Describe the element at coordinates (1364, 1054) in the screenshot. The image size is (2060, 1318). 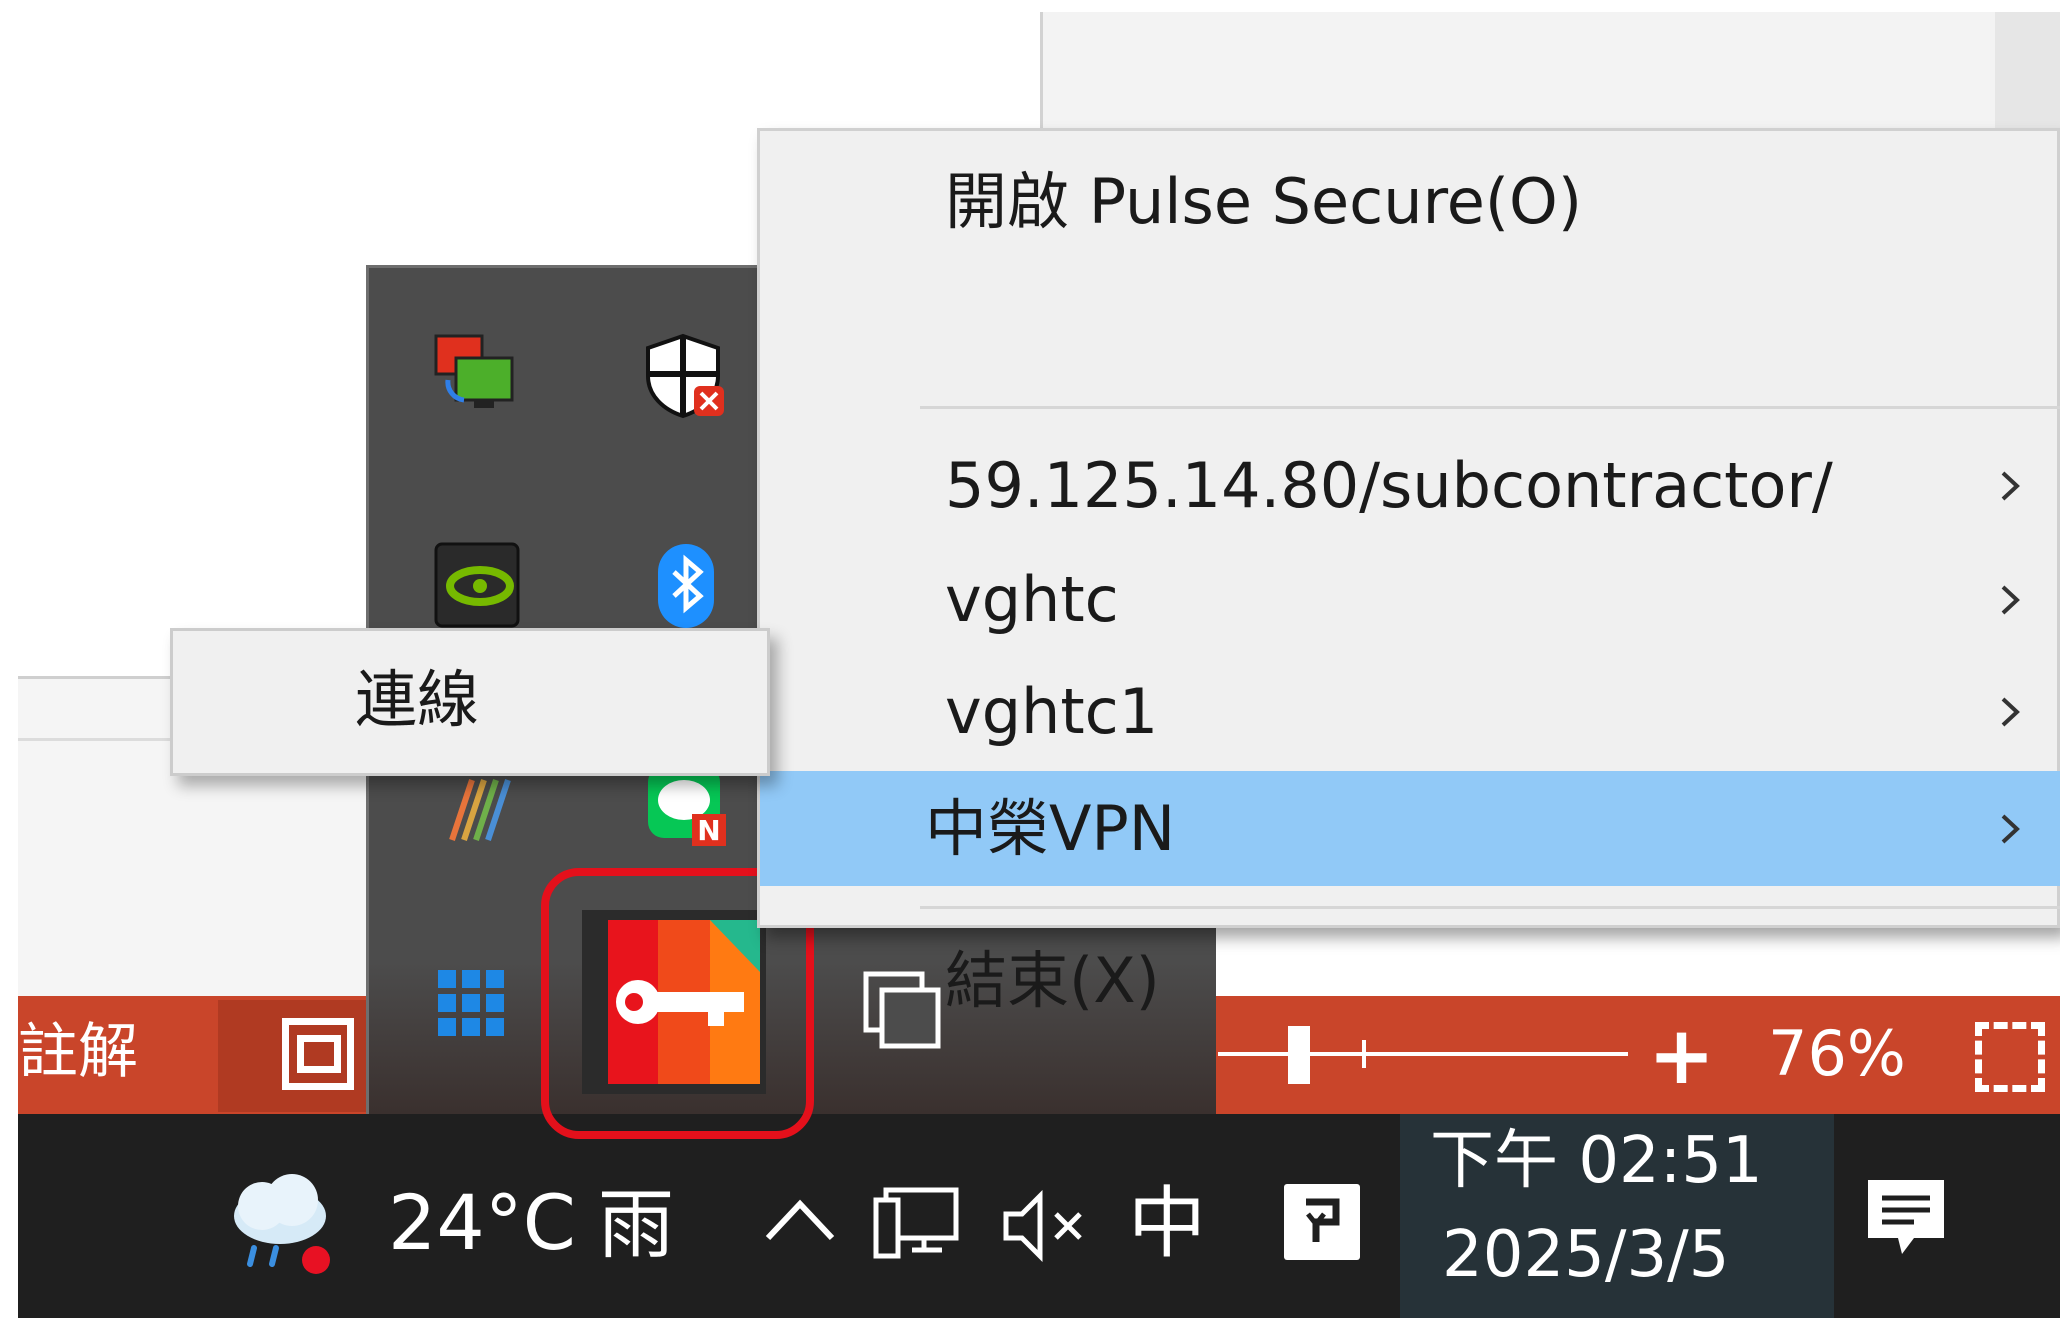
I see `zoom-slider-tick` at that location.